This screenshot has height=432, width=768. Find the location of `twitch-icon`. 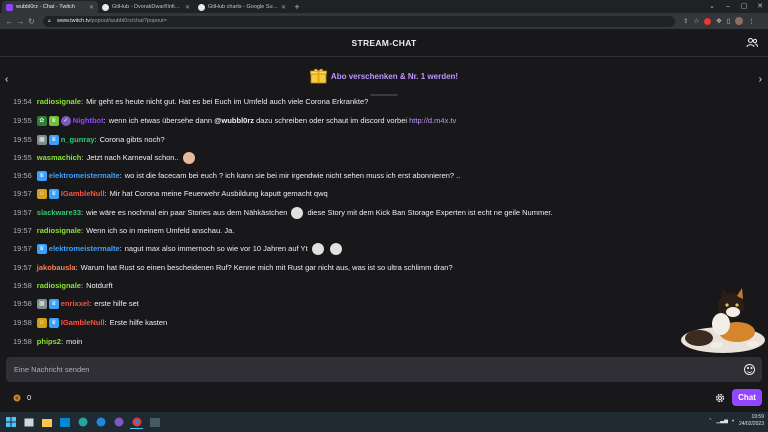

twitch-icon is located at coordinates (9, 7).